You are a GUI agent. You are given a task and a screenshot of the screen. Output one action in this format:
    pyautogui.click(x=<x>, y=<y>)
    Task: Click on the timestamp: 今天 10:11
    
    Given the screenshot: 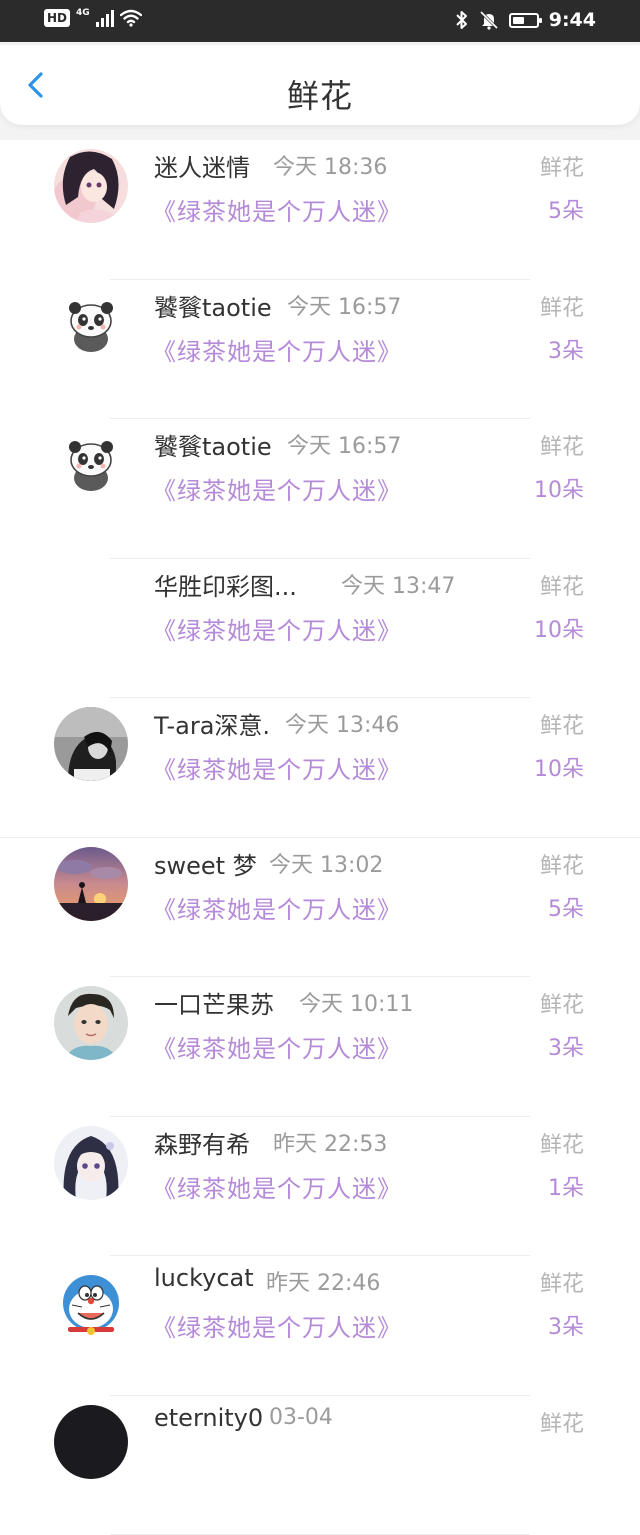 What is the action you would take?
    pyautogui.click(x=356, y=1002)
    